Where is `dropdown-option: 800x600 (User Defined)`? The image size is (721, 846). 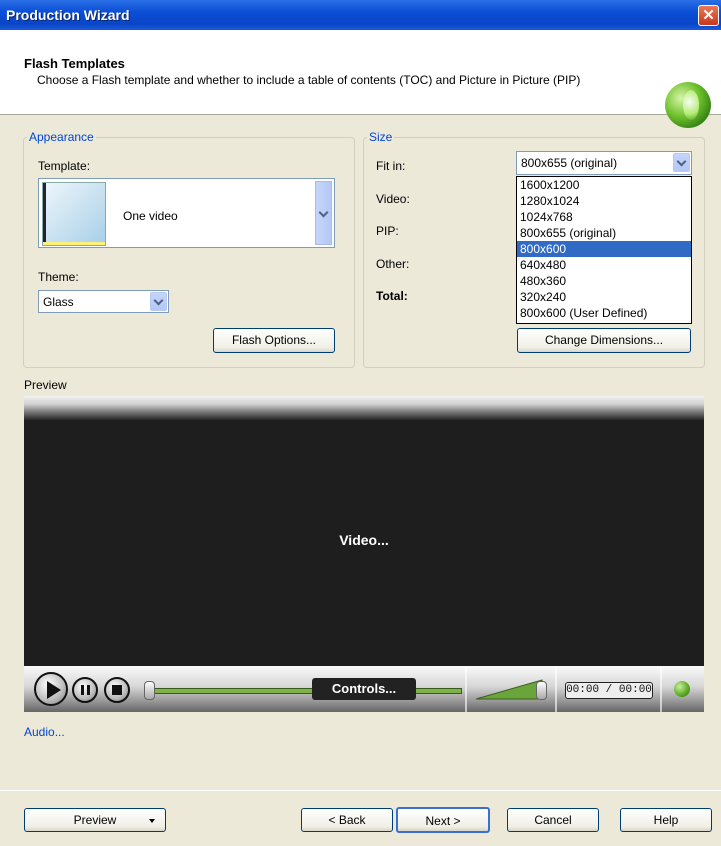
dropdown-option: 800x600 (User Defined) is located at coordinates (604, 313).